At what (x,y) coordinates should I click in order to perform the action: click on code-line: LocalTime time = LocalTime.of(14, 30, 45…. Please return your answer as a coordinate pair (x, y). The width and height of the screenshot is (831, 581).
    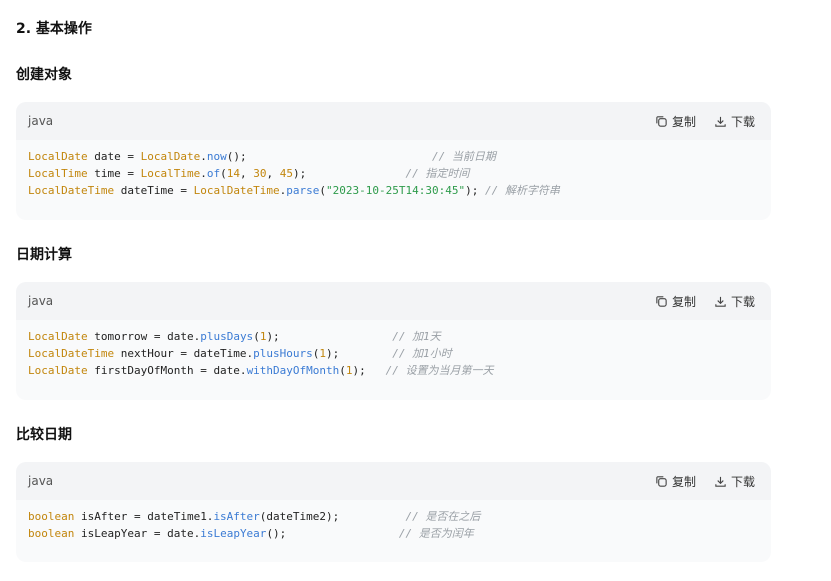
    Looking at the image, I should click on (393, 173).